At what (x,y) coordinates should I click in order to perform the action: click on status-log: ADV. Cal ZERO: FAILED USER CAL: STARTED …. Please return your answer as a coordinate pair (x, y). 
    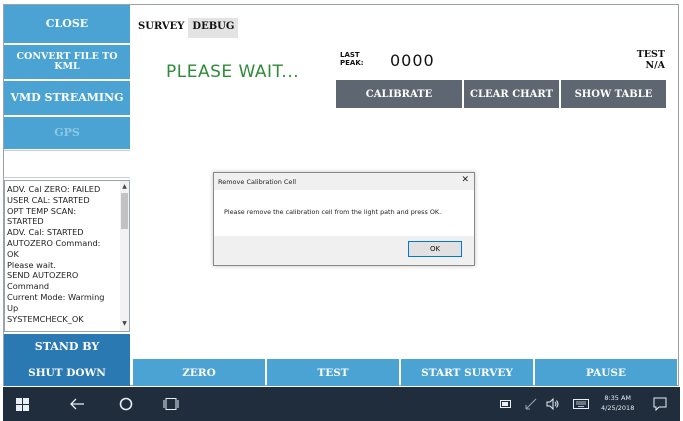
    Looking at the image, I should click on (67, 256).